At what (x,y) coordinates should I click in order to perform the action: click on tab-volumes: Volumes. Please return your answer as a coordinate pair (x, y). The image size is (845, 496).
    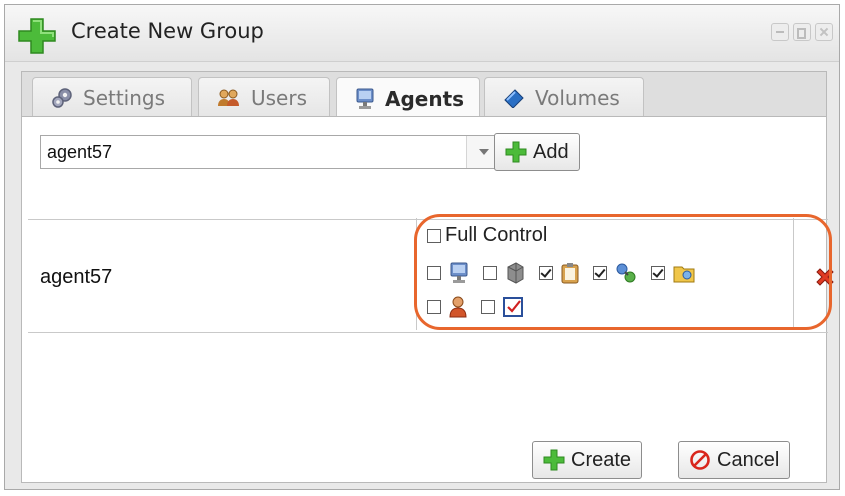
    Looking at the image, I should click on (564, 97).